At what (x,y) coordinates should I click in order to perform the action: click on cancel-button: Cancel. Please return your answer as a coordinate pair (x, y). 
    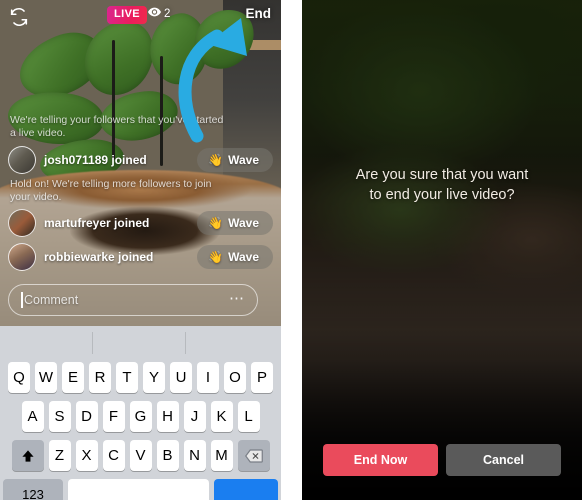
    Looking at the image, I should click on (503, 460).